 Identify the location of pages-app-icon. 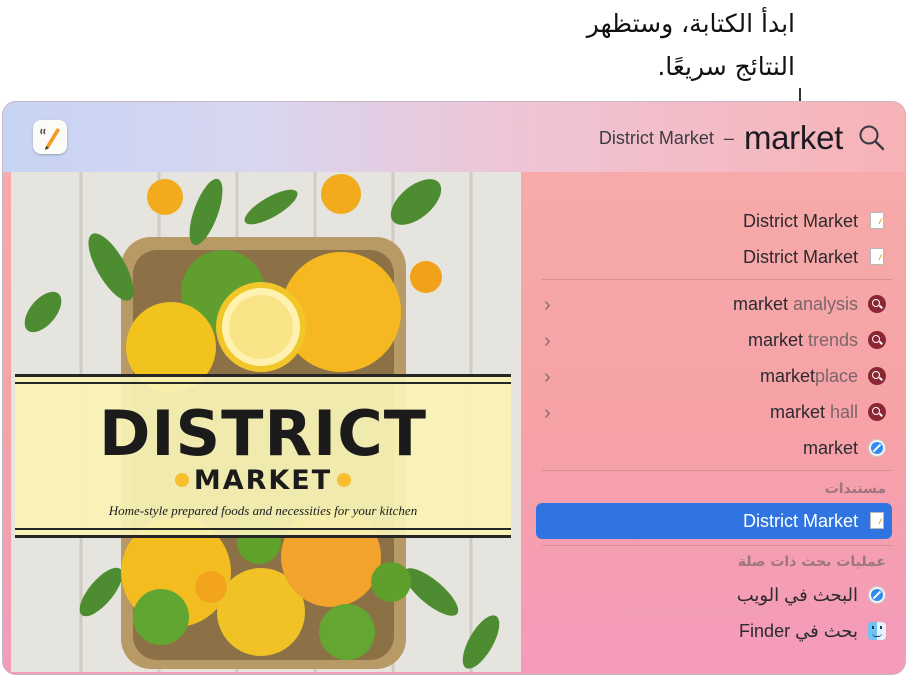
(50, 137).